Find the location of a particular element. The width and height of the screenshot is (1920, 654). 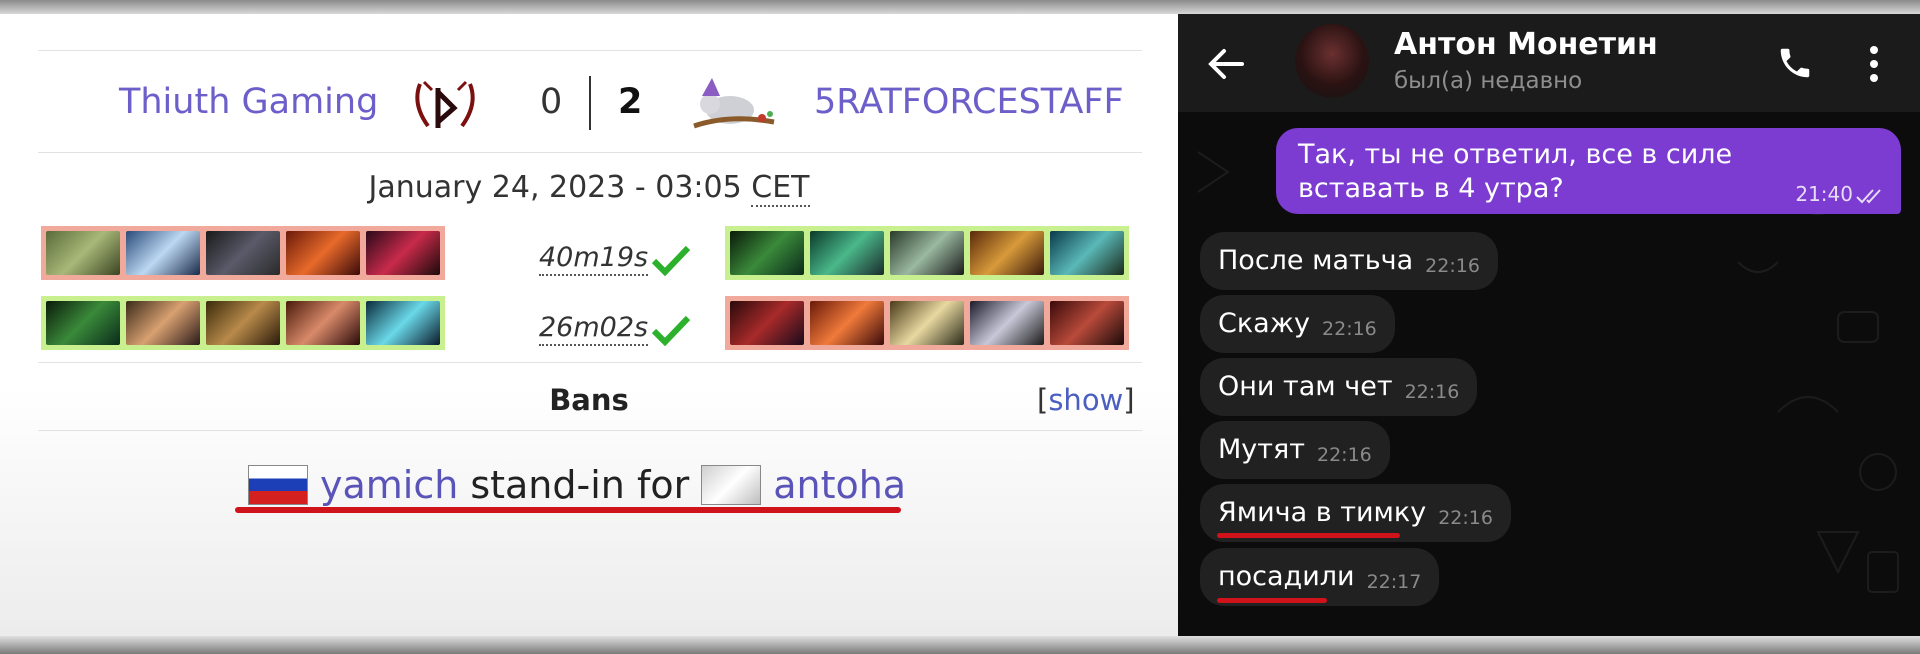

team-left-name: Thiuth Gaming is located at coordinates (248, 102).